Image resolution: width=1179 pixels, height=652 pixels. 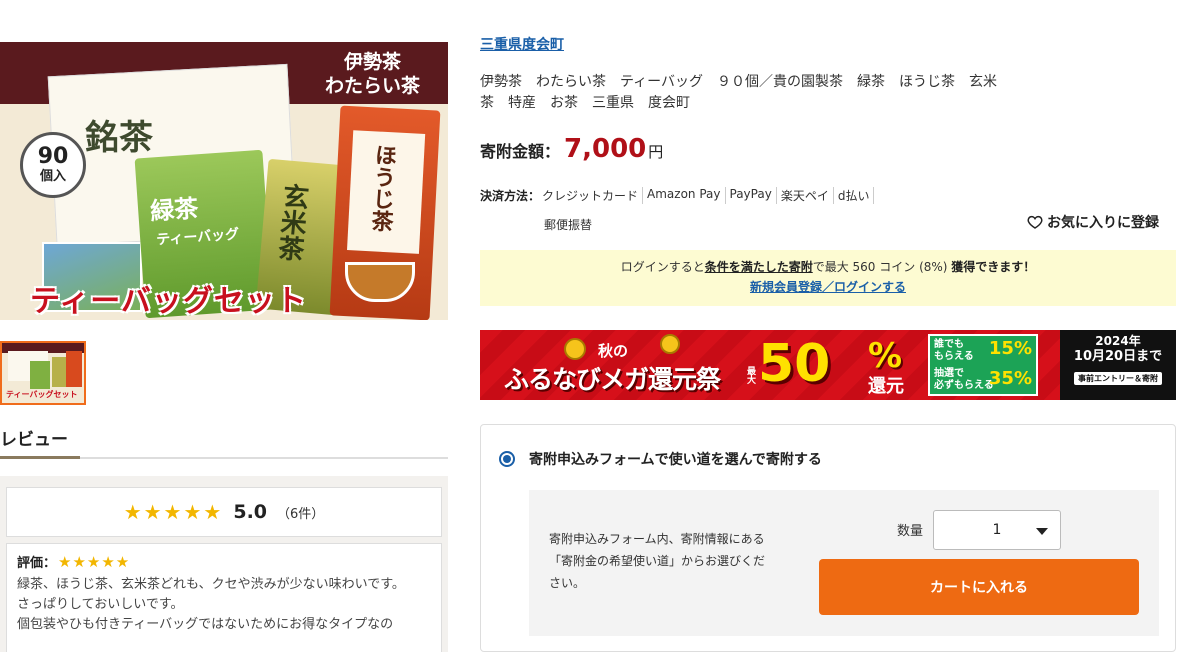 I want to click on register-login-link: 新規会員登録／ログインする, so click(x=828, y=287).